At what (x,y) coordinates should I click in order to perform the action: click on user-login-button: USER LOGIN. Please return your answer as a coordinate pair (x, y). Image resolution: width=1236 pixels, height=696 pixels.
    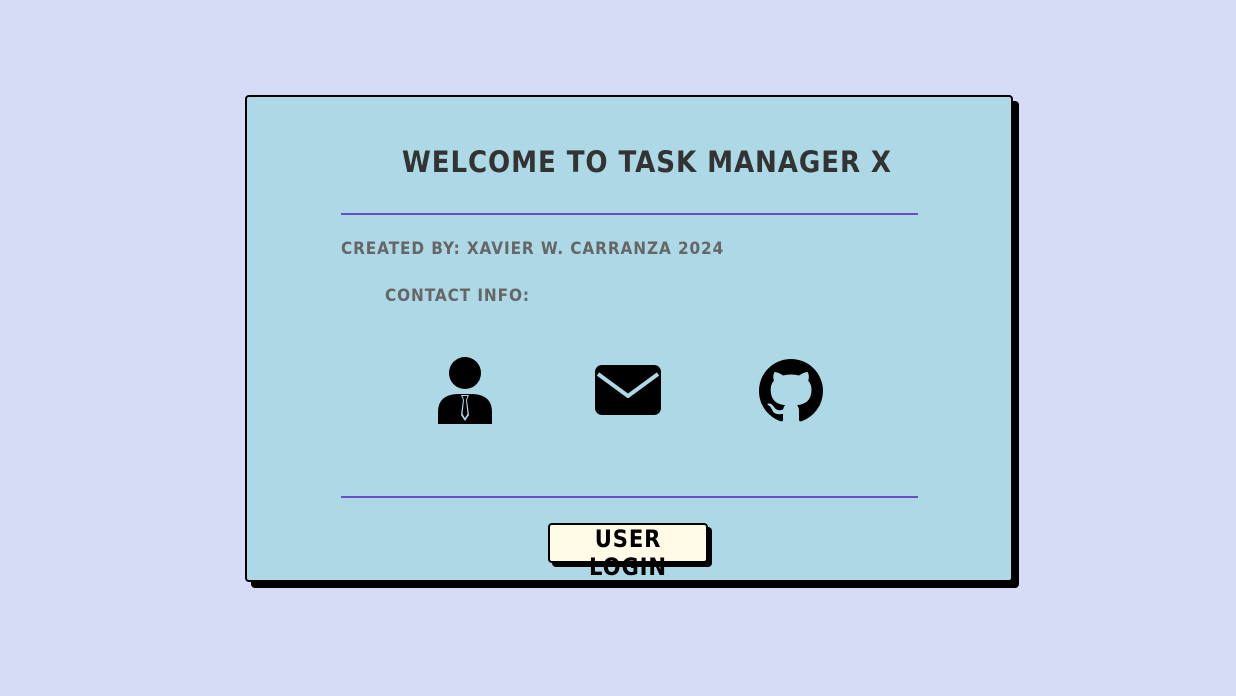
    Looking at the image, I should click on (628, 552).